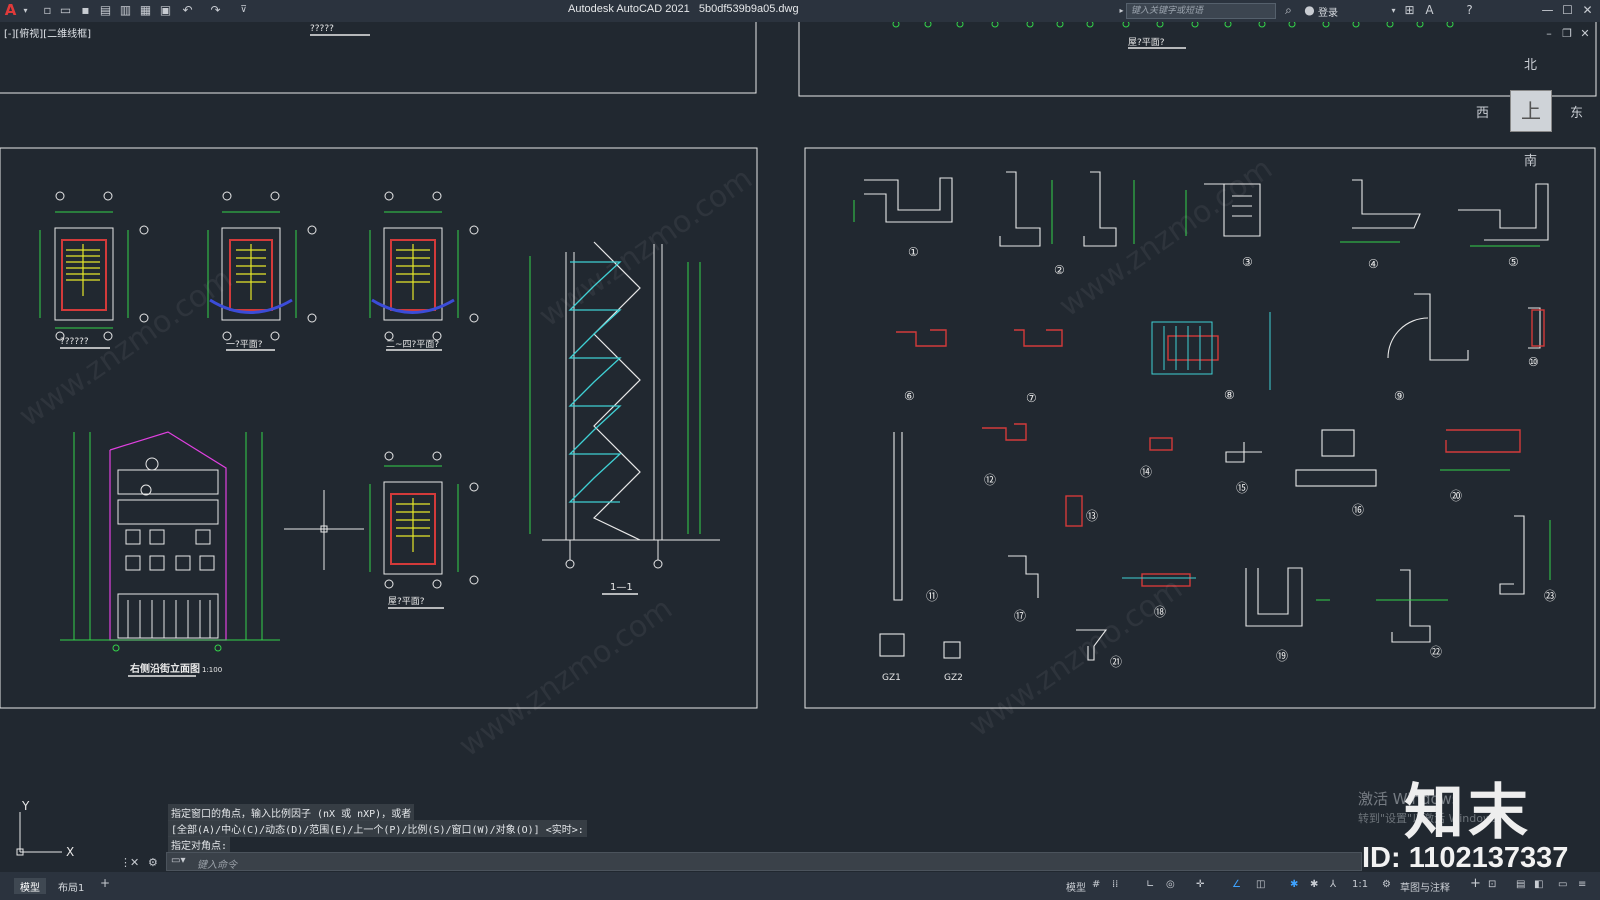 The width and height of the screenshot is (1600, 900). I want to click on save-icon: ▪, so click(85, 10).